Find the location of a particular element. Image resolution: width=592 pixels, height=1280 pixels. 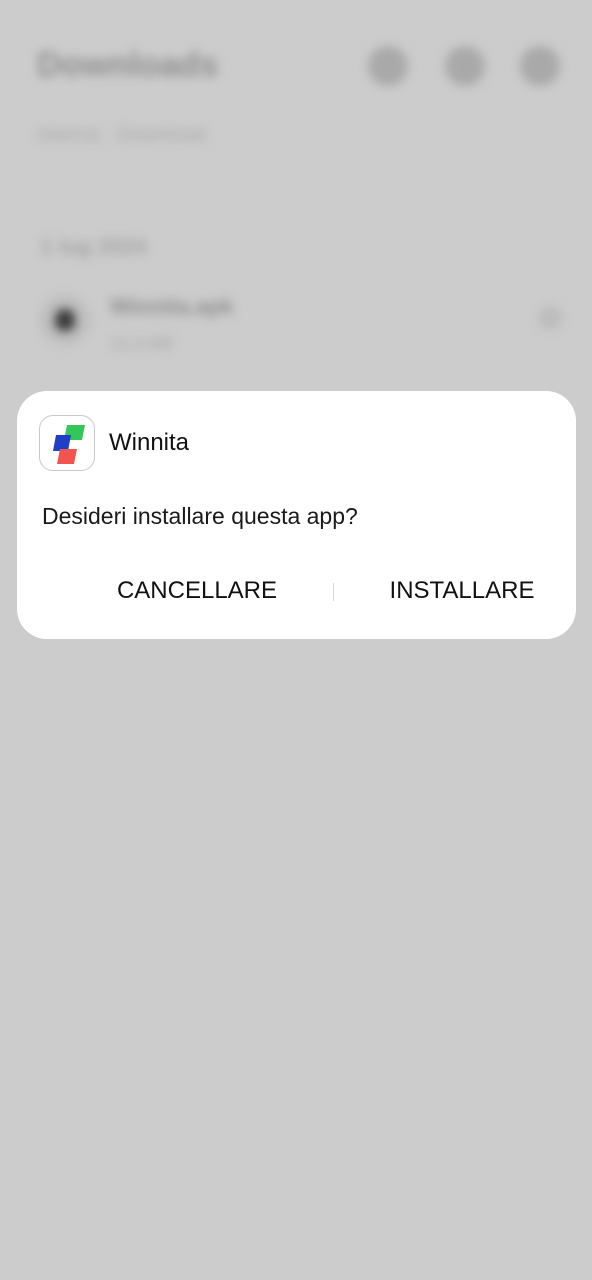

file-more-icon is located at coordinates (550, 318).